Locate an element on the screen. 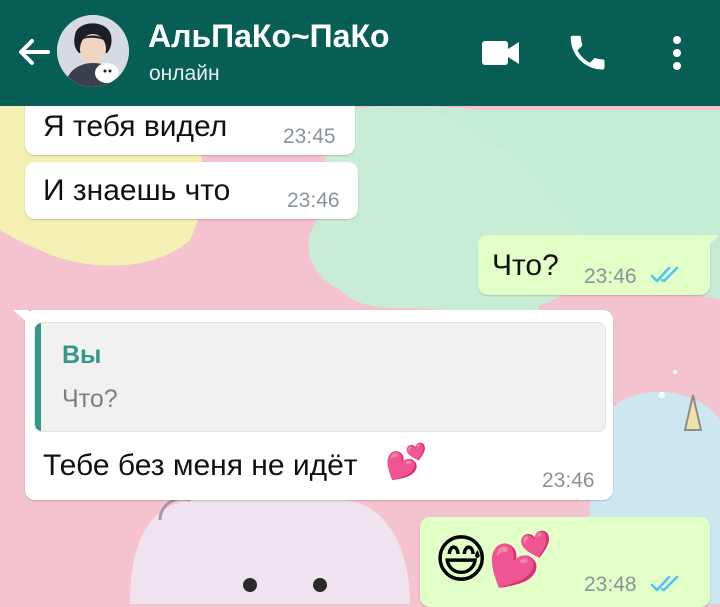 This screenshot has width=720, height=607. message-text: 😅💕 is located at coordinates (493, 560).